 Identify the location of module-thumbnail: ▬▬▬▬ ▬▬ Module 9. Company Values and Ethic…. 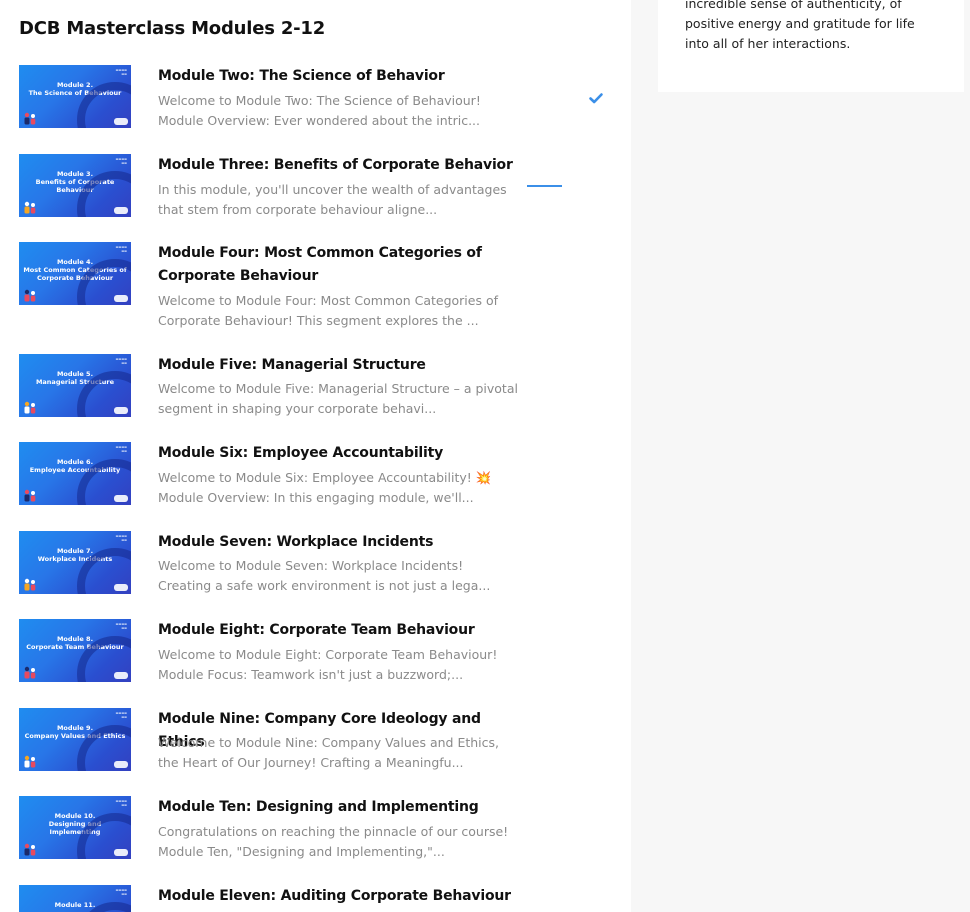
(75, 739).